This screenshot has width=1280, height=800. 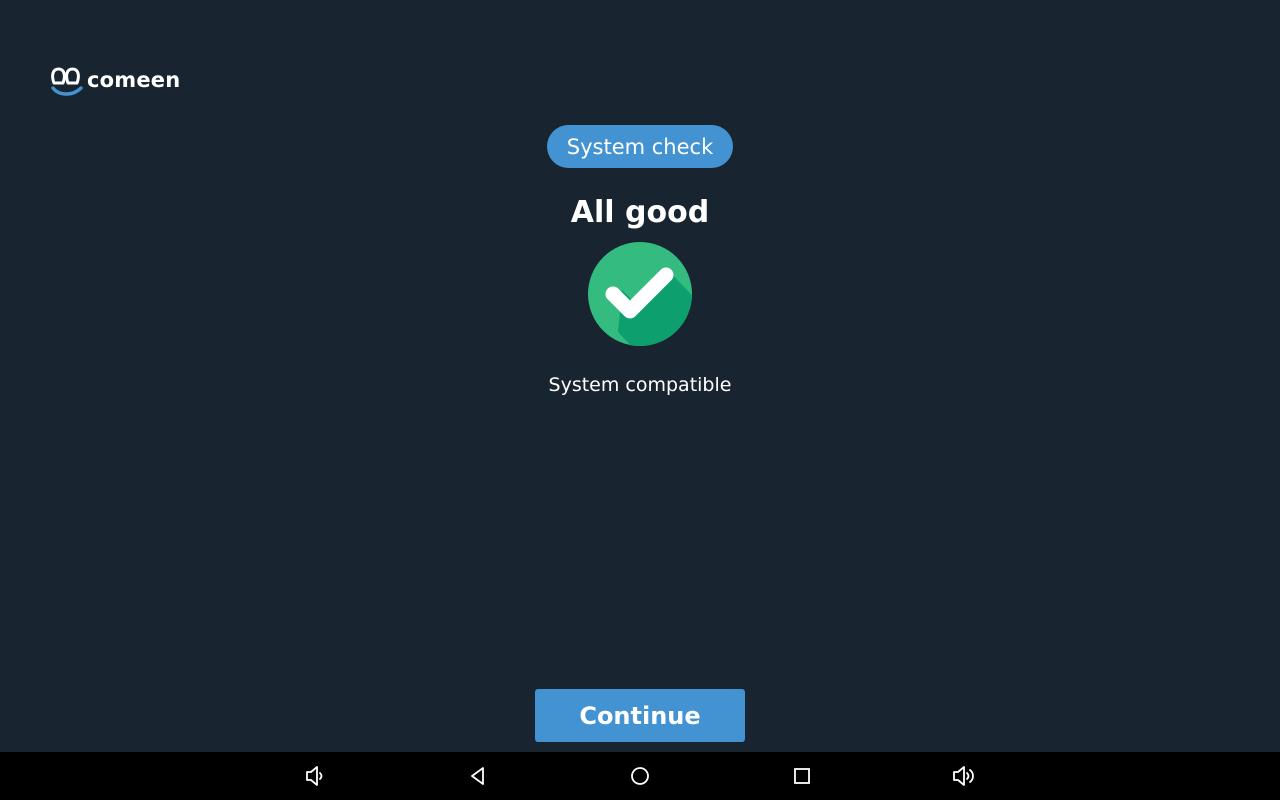 I want to click on home-icon, so click(x=640, y=776).